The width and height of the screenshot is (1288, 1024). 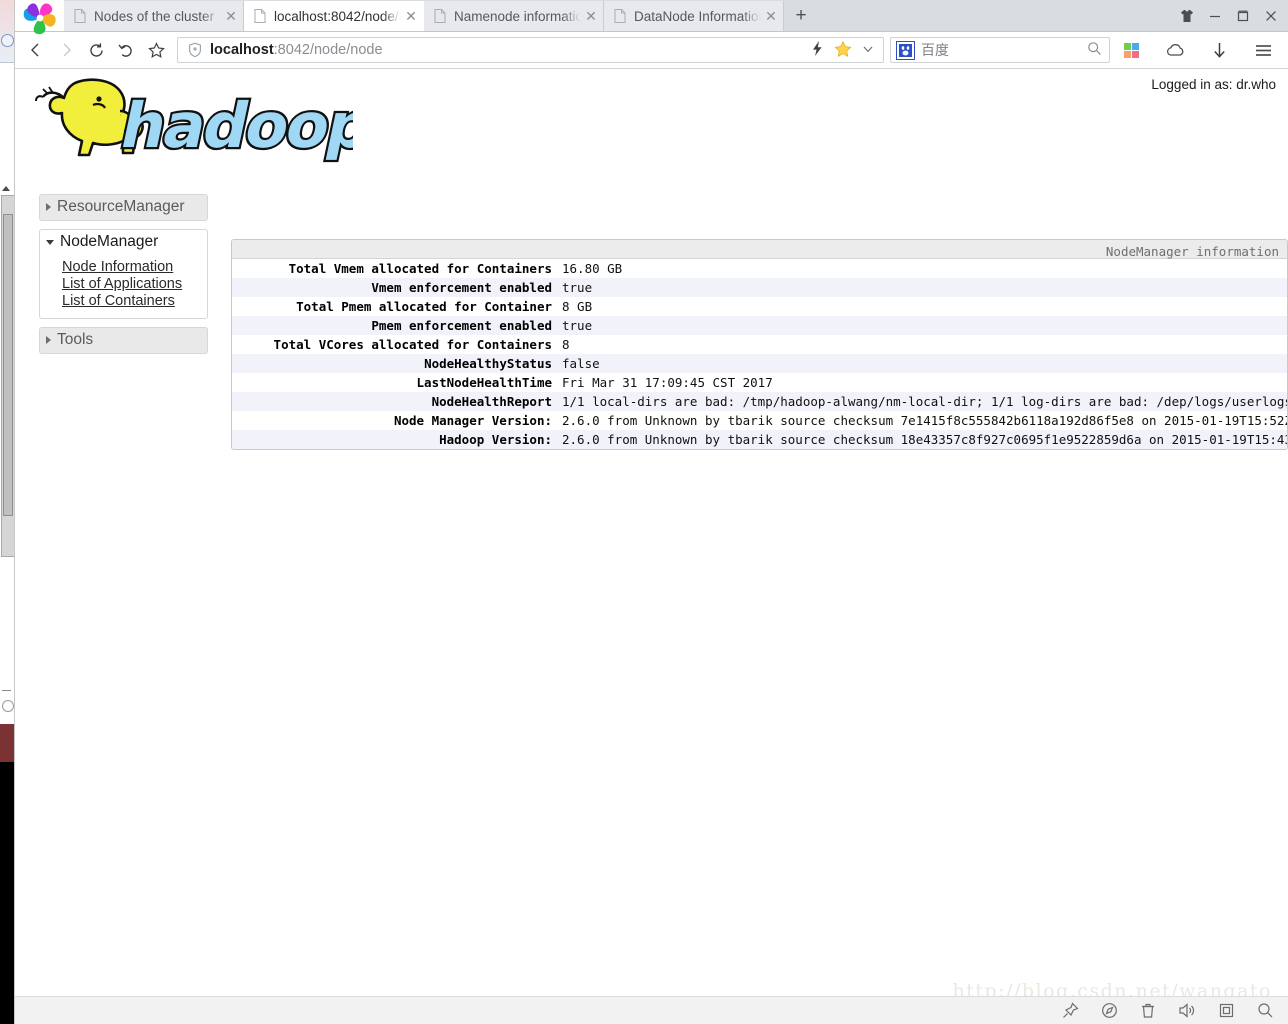 What do you see at coordinates (7, 743) in the screenshot?
I see `background-window-lower-band` at bounding box center [7, 743].